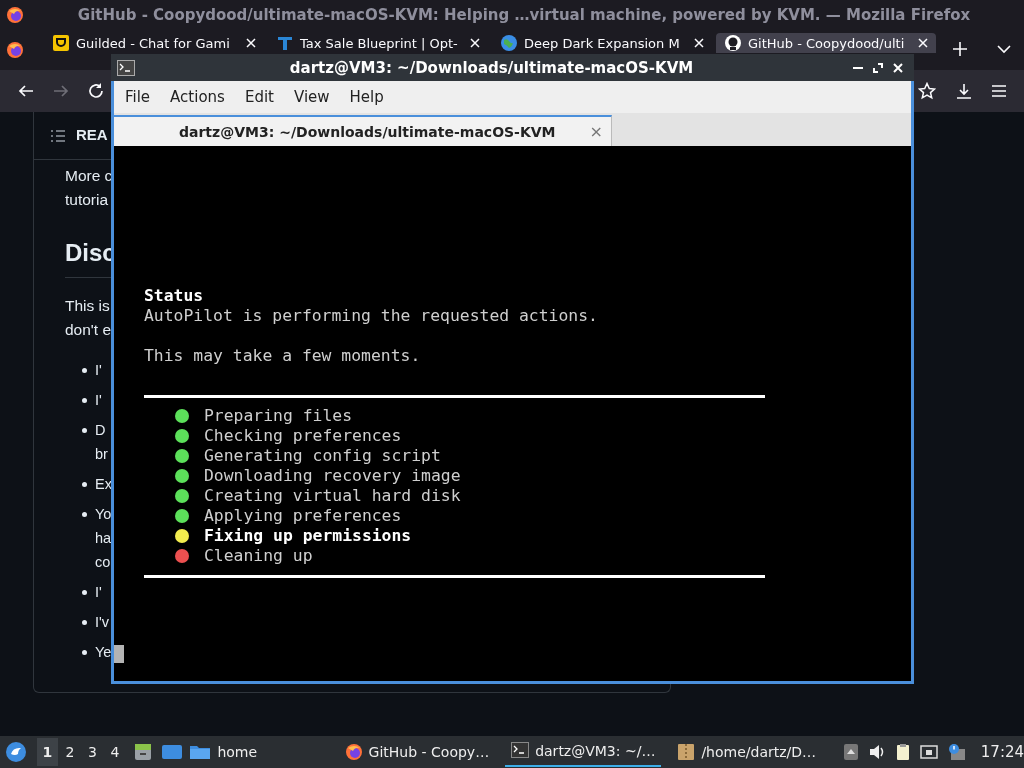  I want to click on status-heading: Status, so click(174, 295).